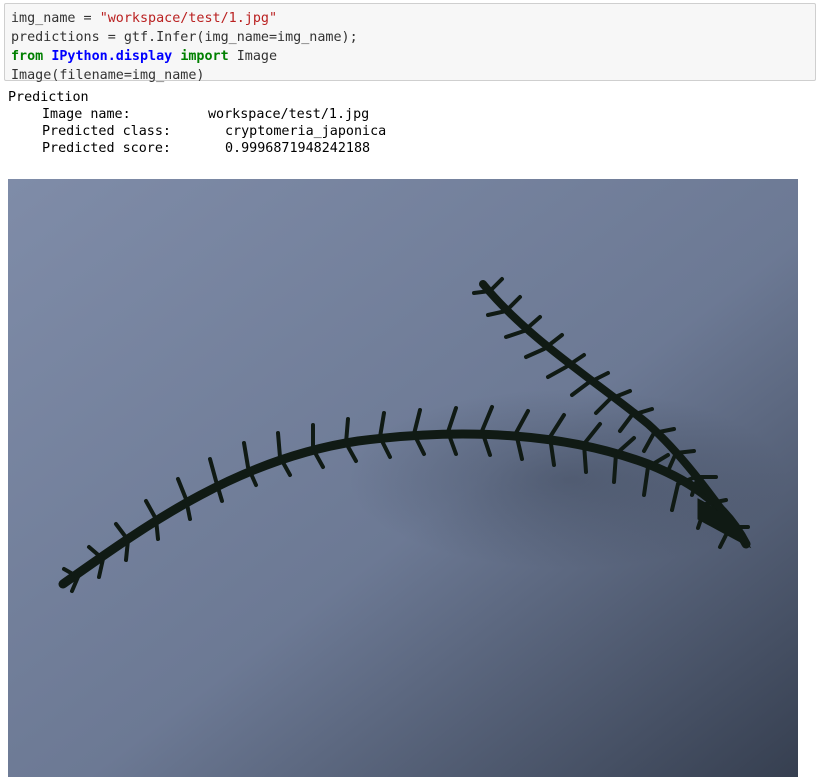 This screenshot has height=780, width=820. I want to click on output-label: Predicted score:, so click(106, 148).